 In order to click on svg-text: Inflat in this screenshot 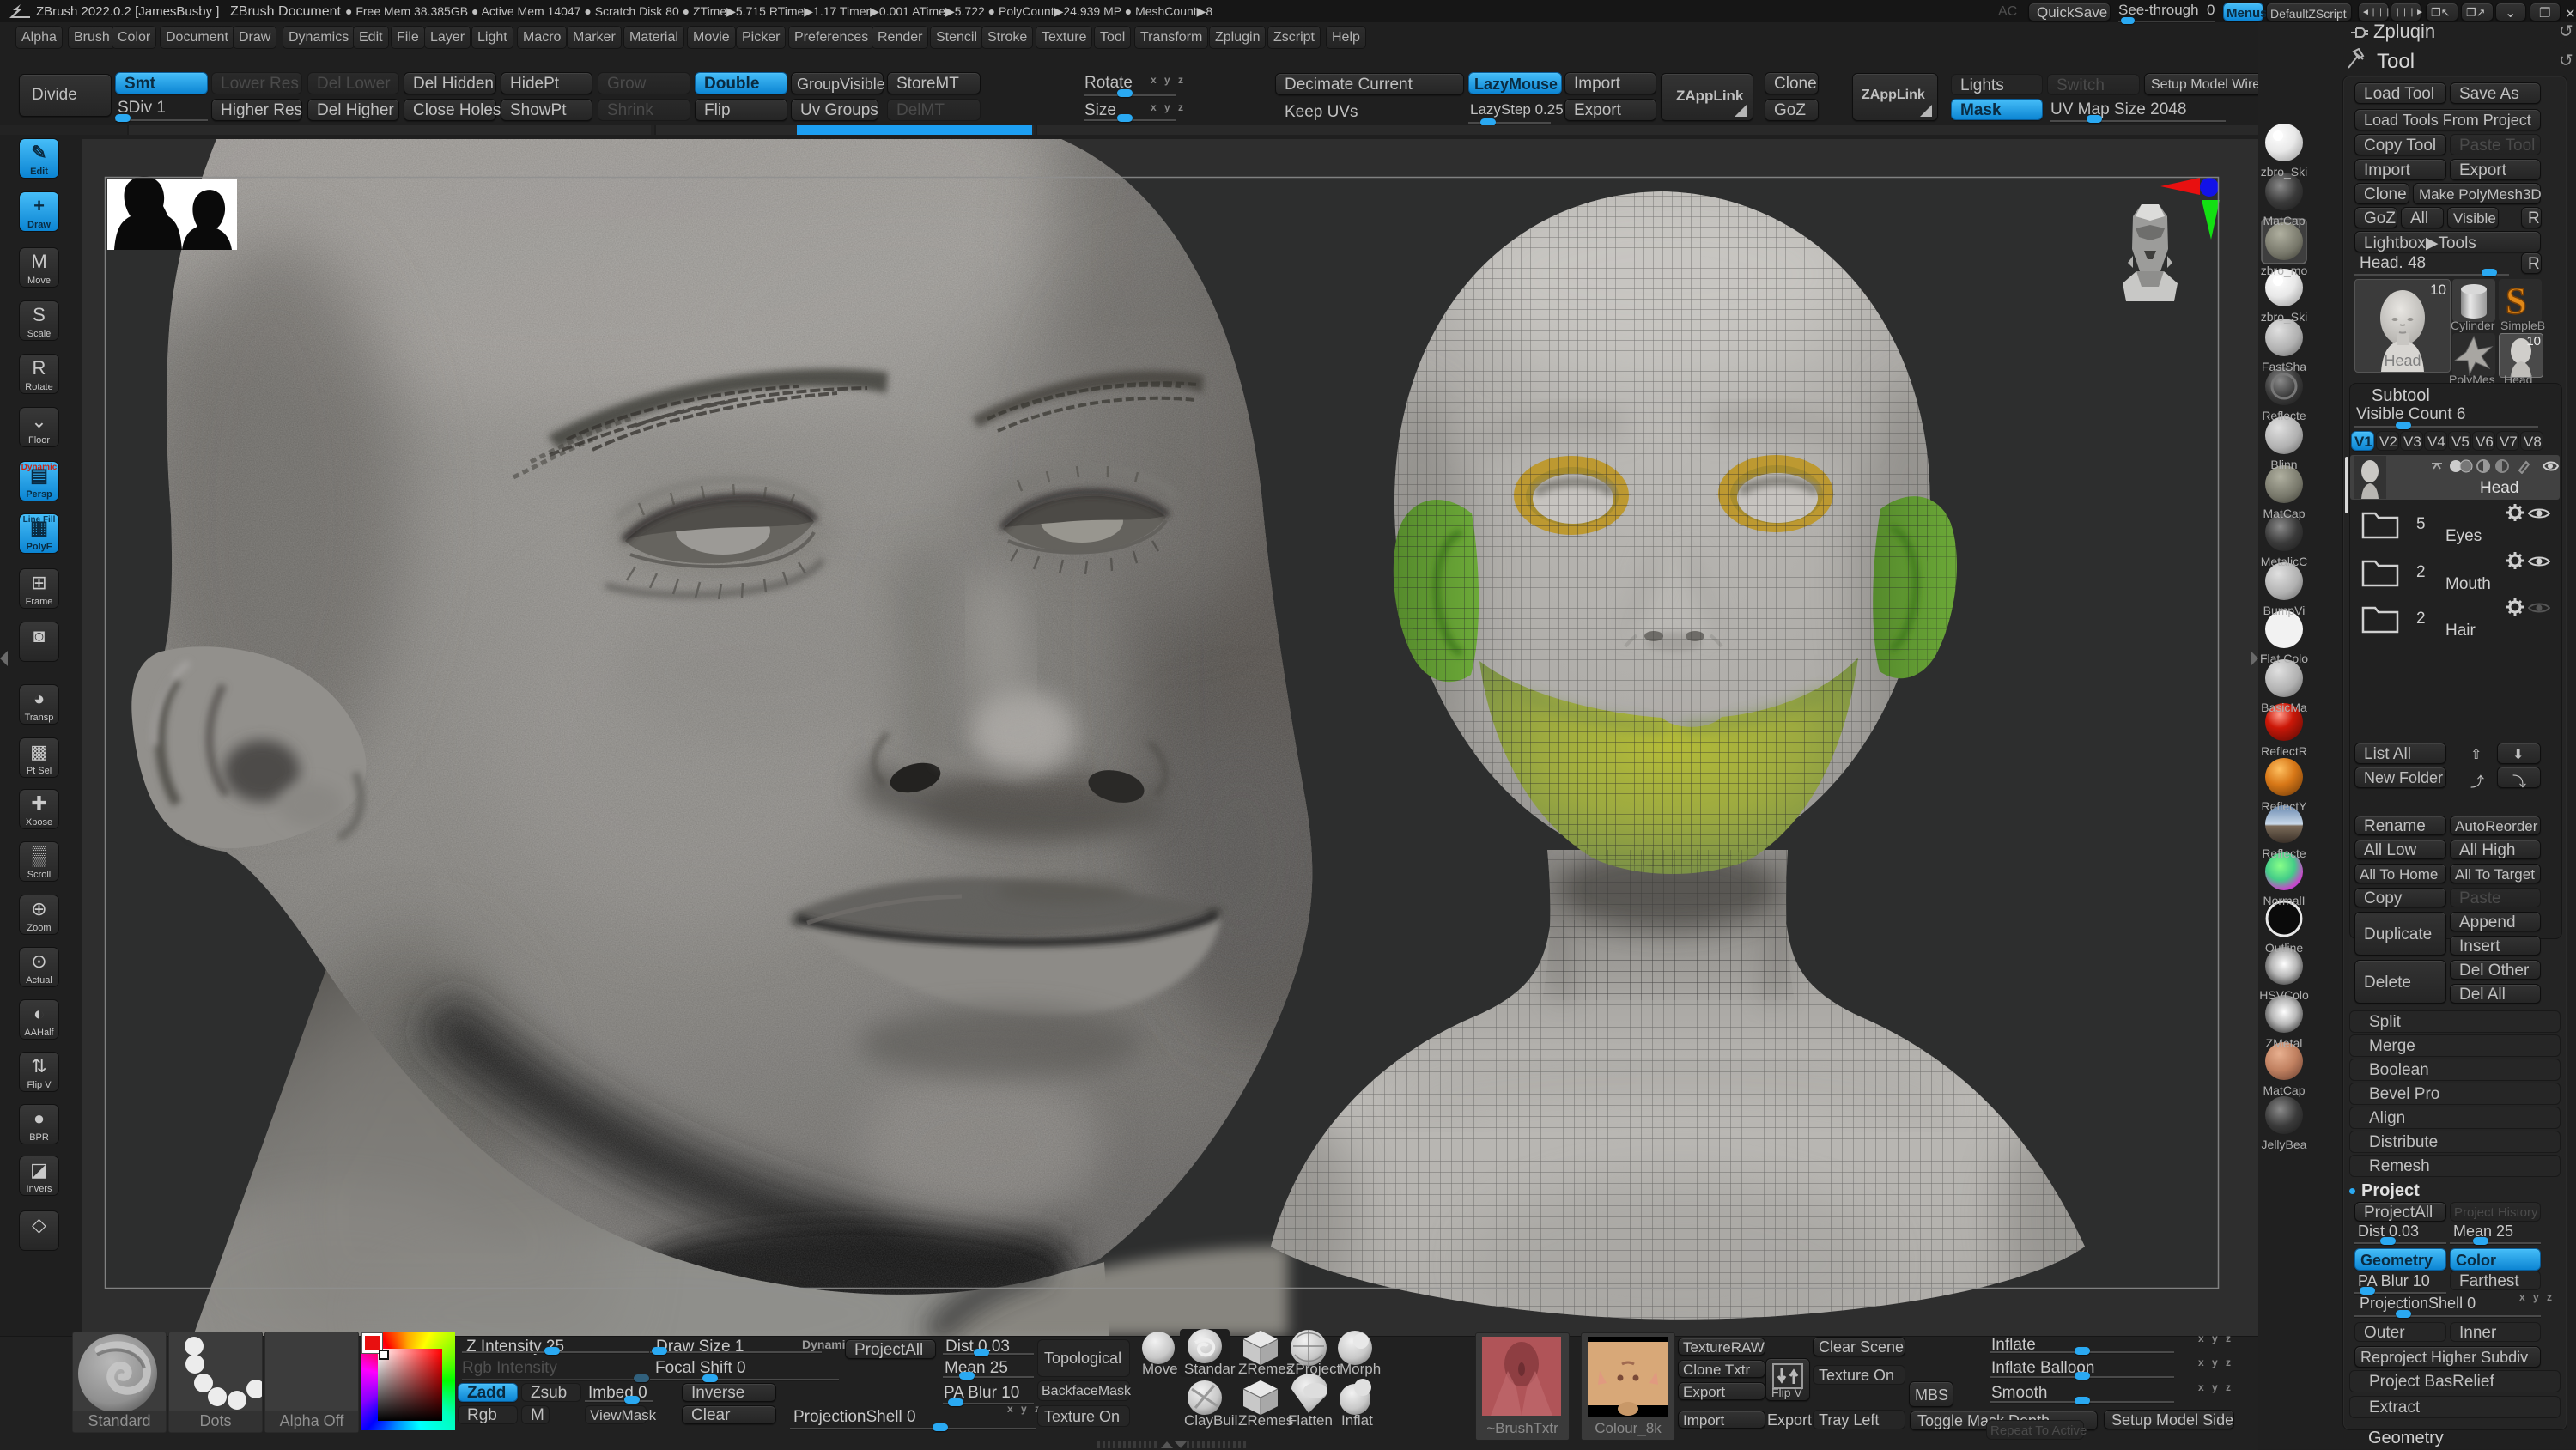, I will do `click(1357, 1421)`.